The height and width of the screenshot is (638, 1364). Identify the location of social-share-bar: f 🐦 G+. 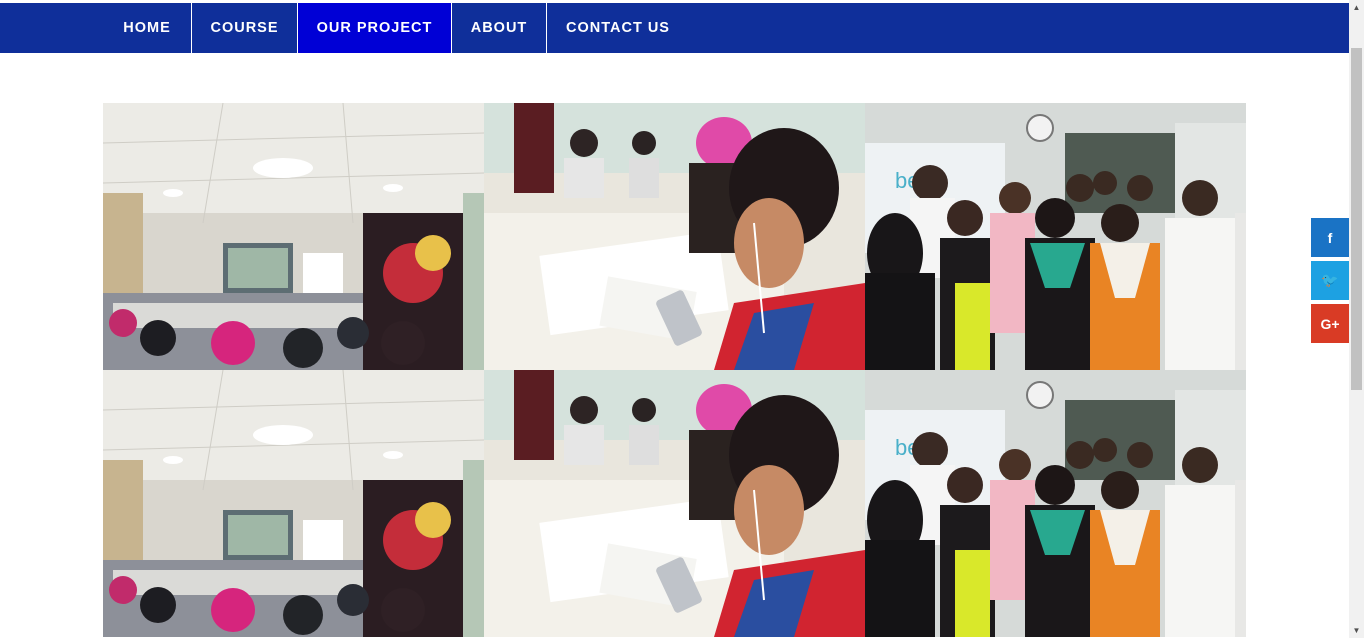
(1330, 282).